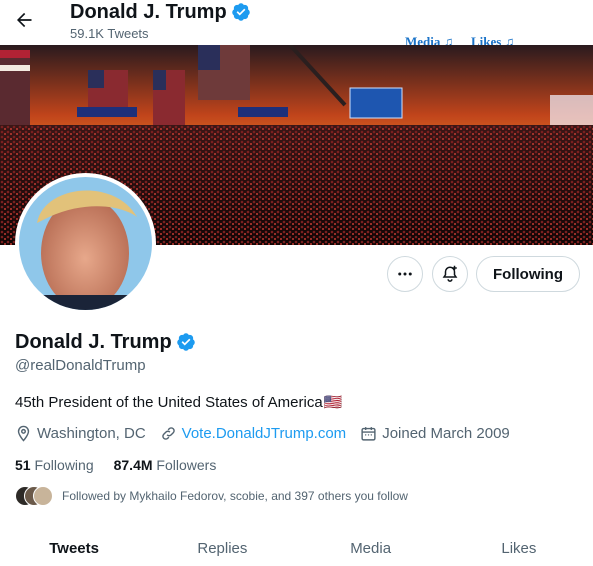 The width and height of the screenshot is (593, 566). I want to click on website: Vote.DonaldJTrump.com, so click(253, 433).